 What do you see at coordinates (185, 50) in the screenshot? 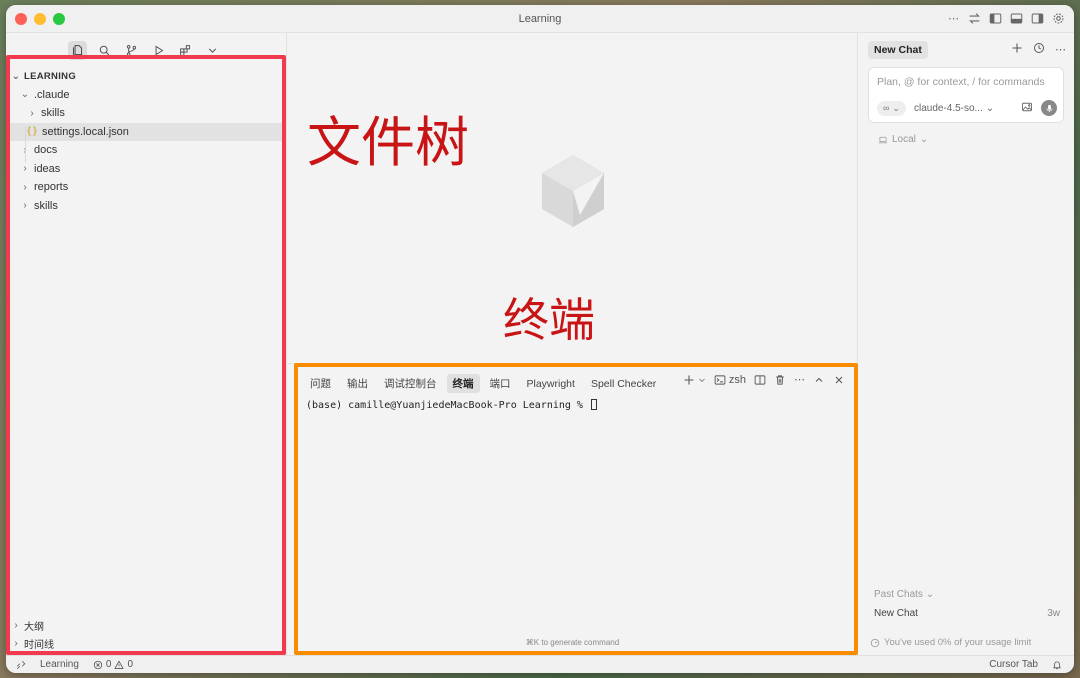
I see `extensions-icon` at bounding box center [185, 50].